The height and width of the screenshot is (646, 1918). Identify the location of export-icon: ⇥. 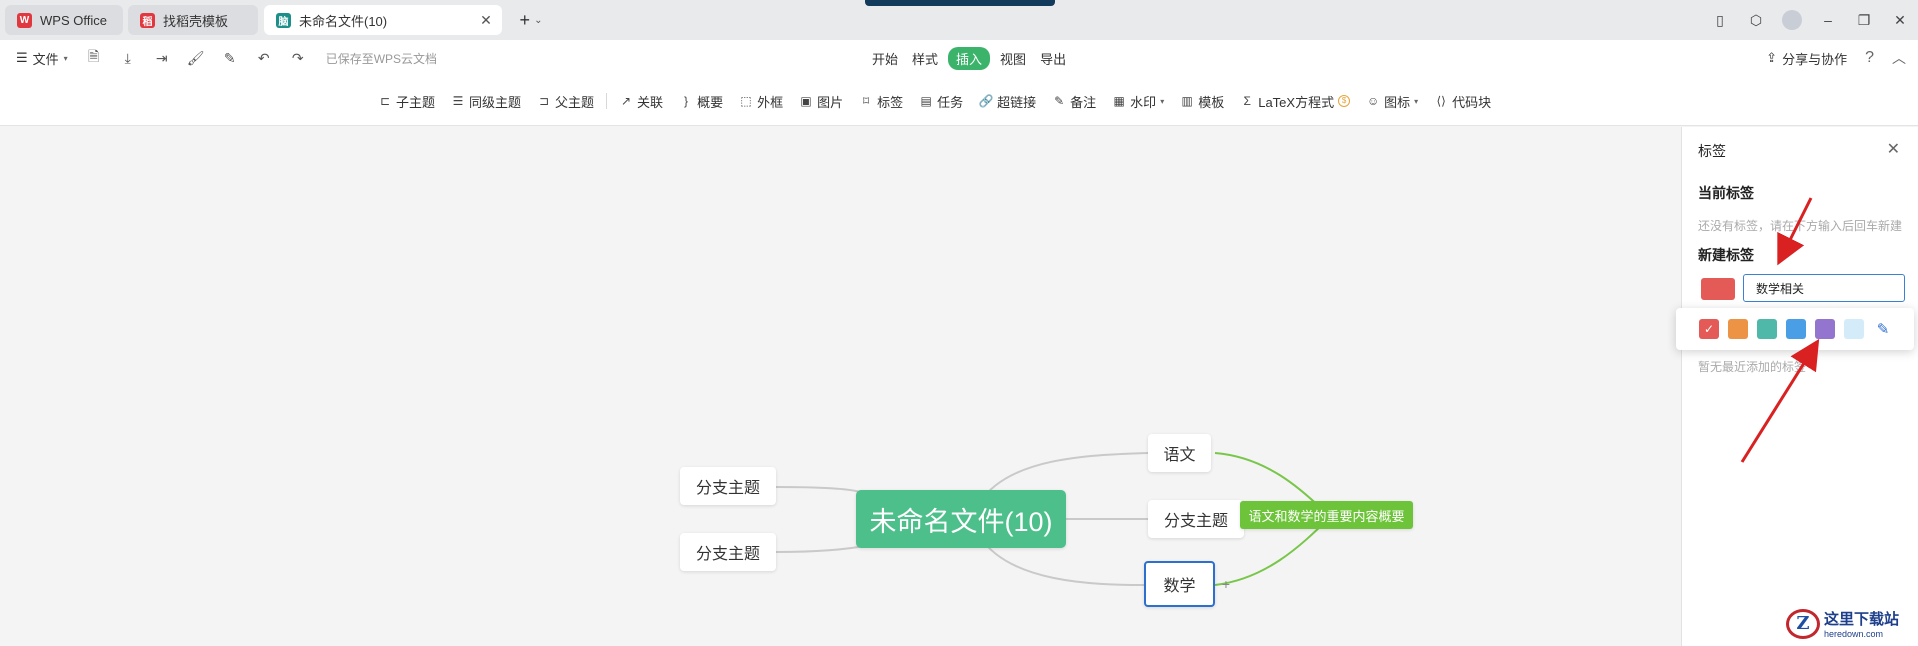
(162, 58).